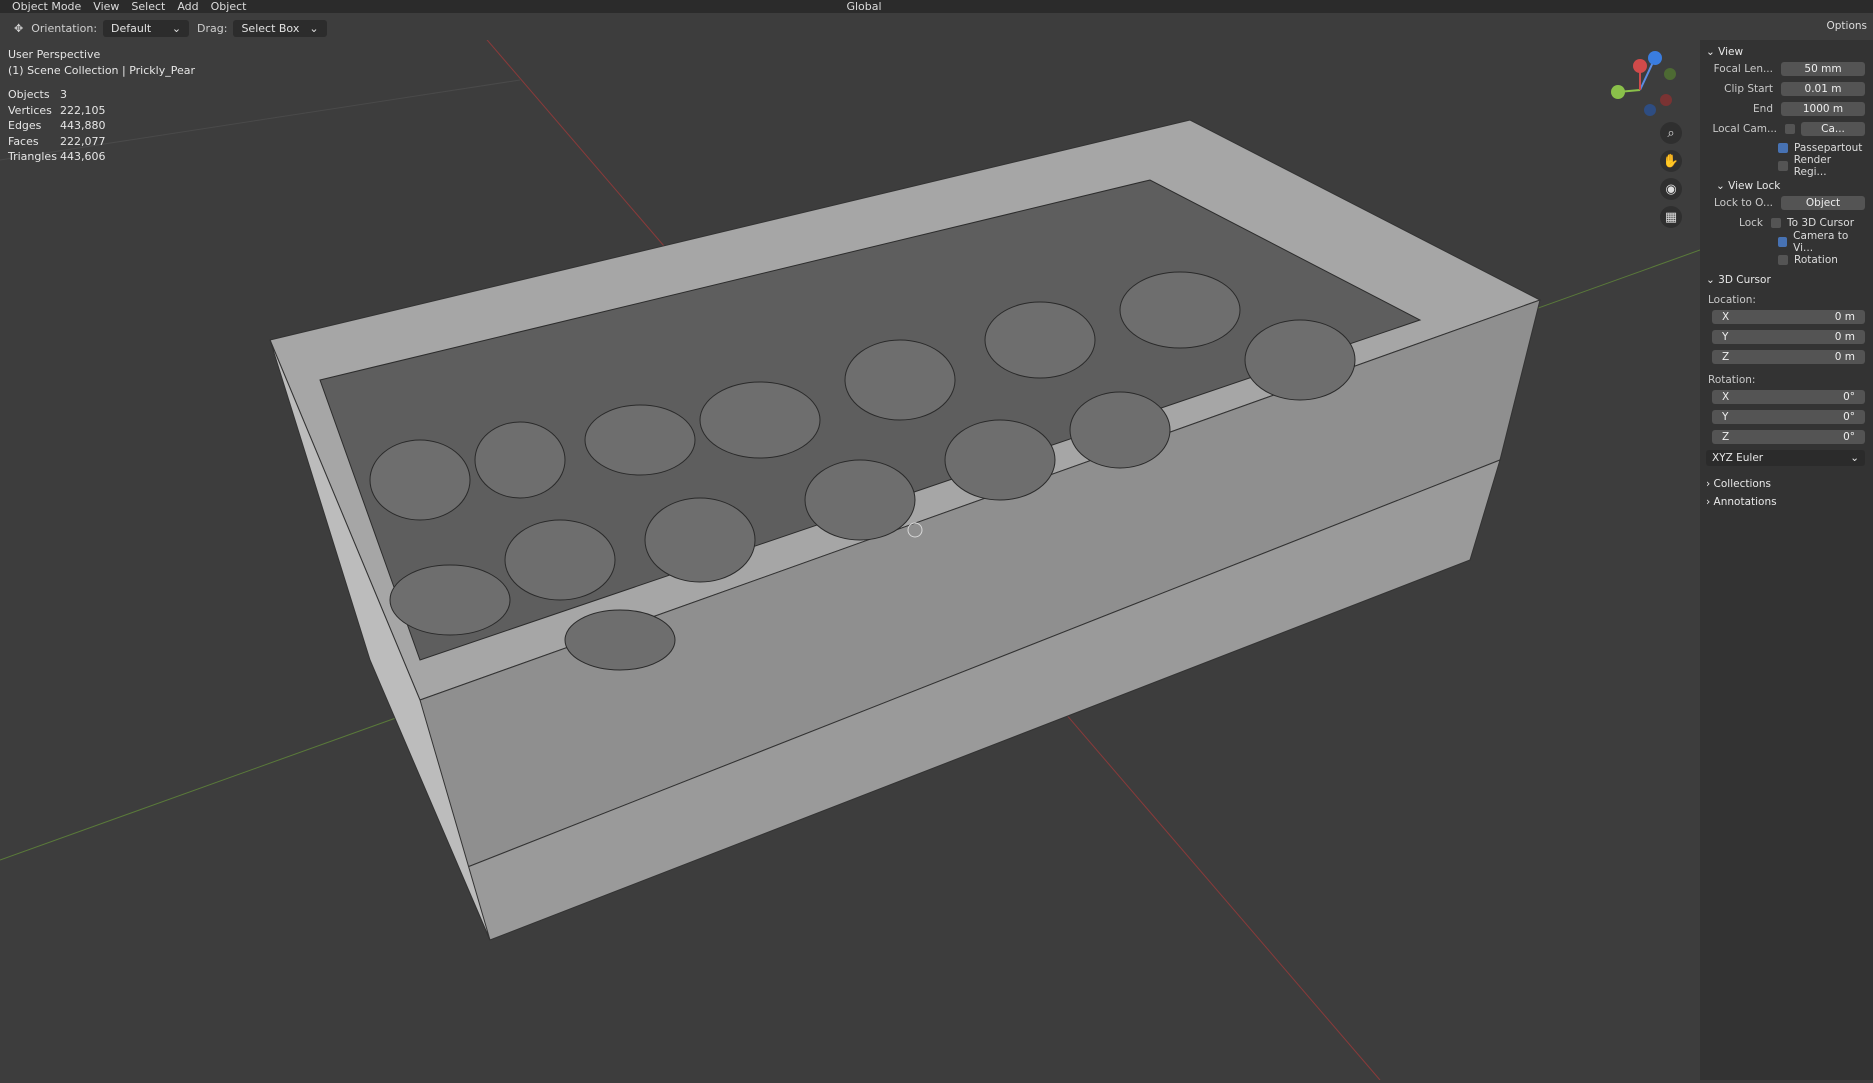 The width and height of the screenshot is (1873, 1083). I want to click on view-section-header: ⌄ View, so click(1785, 52).